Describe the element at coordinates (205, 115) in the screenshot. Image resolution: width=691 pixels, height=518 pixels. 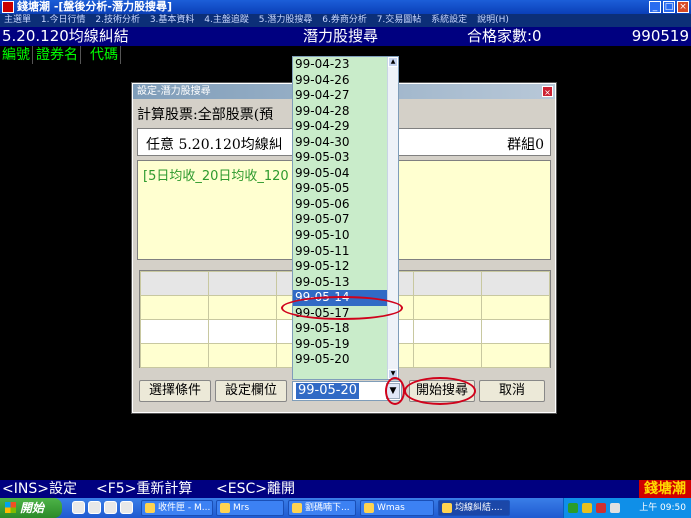
I see `calc-stocks-label: 計算股票:全部股票(預` at that location.